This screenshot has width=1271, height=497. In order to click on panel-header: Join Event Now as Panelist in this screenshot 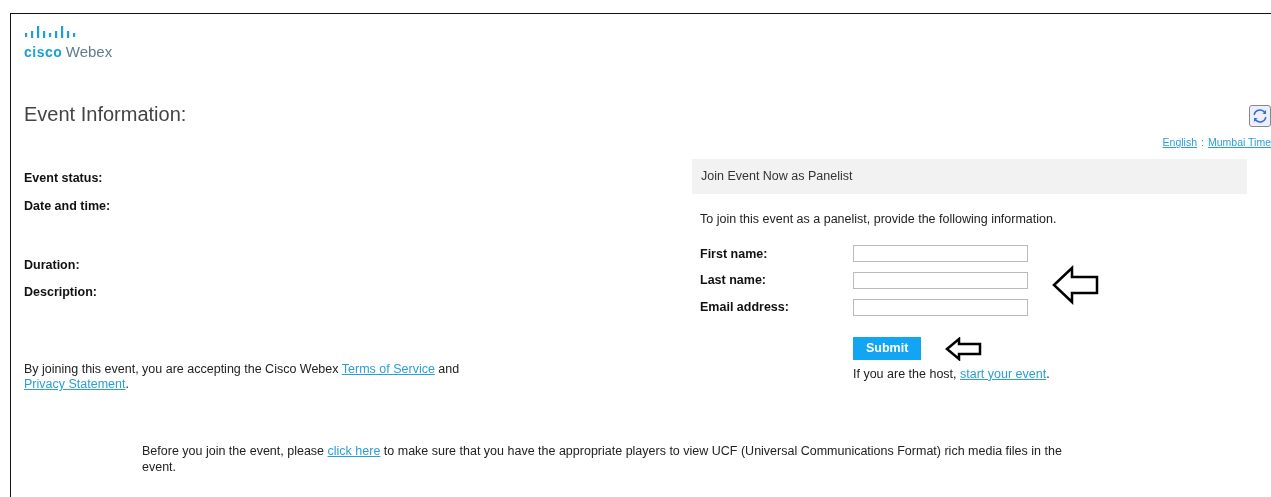, I will do `click(969, 176)`.